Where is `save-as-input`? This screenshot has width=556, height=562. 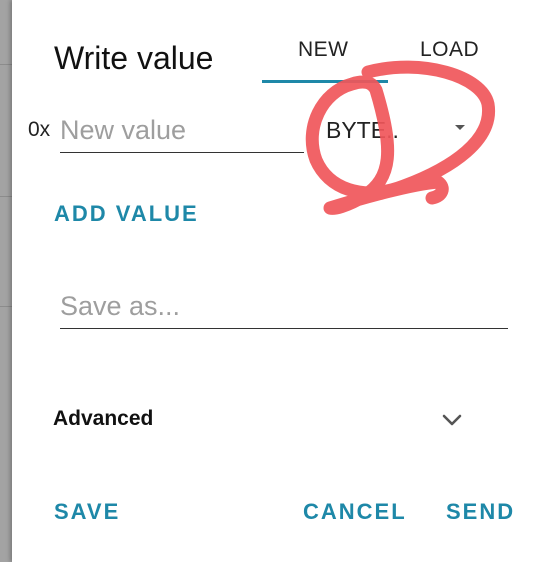
save-as-input is located at coordinates (284, 306).